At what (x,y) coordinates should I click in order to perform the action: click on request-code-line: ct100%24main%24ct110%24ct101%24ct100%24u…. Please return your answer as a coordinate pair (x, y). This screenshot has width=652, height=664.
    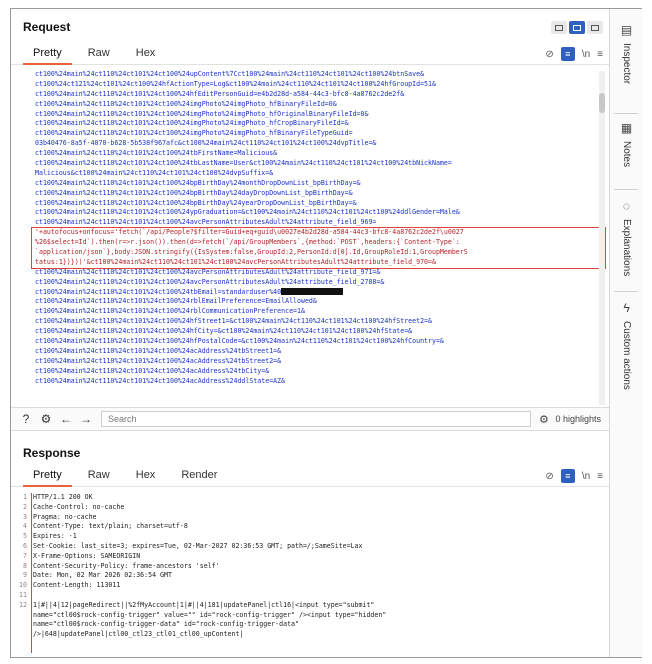
    Looking at the image, I should click on (230, 74).